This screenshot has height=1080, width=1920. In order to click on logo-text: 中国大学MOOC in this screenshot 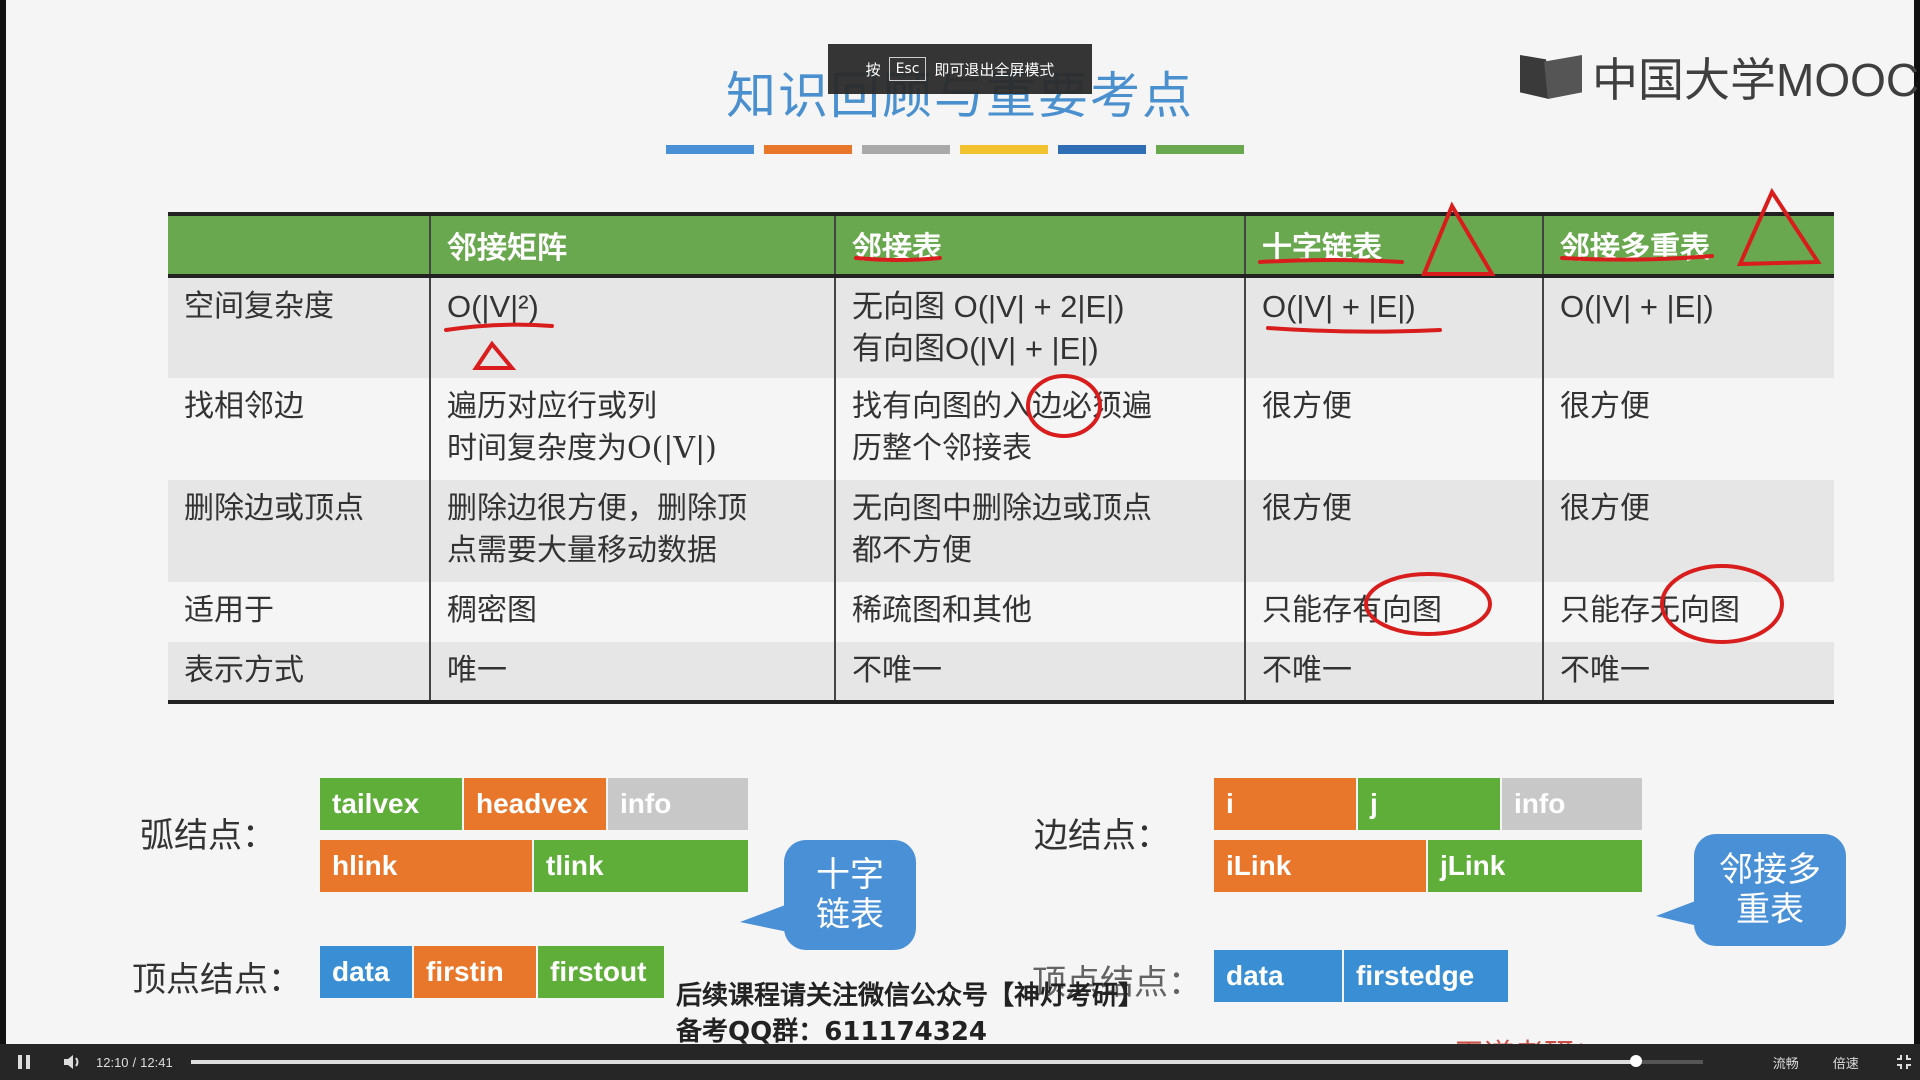, I will do `click(1756, 80)`.